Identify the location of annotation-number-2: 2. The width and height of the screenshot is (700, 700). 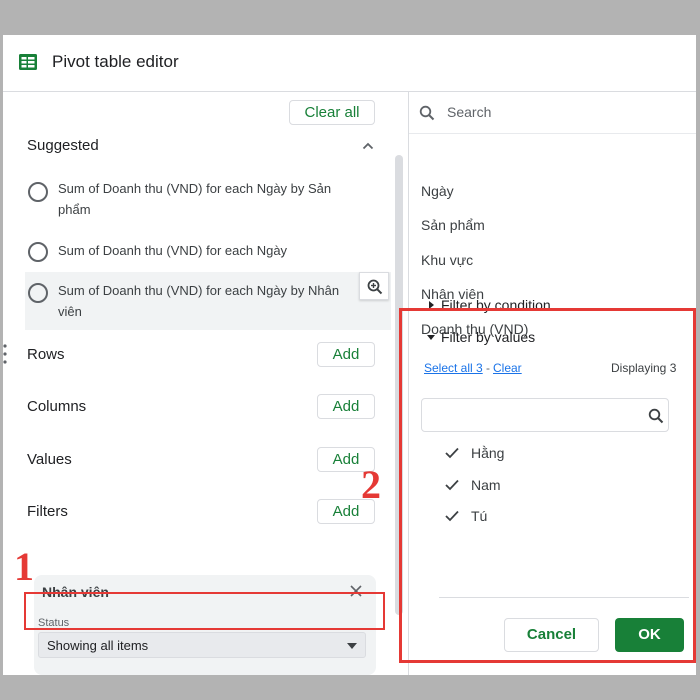
(371, 484).